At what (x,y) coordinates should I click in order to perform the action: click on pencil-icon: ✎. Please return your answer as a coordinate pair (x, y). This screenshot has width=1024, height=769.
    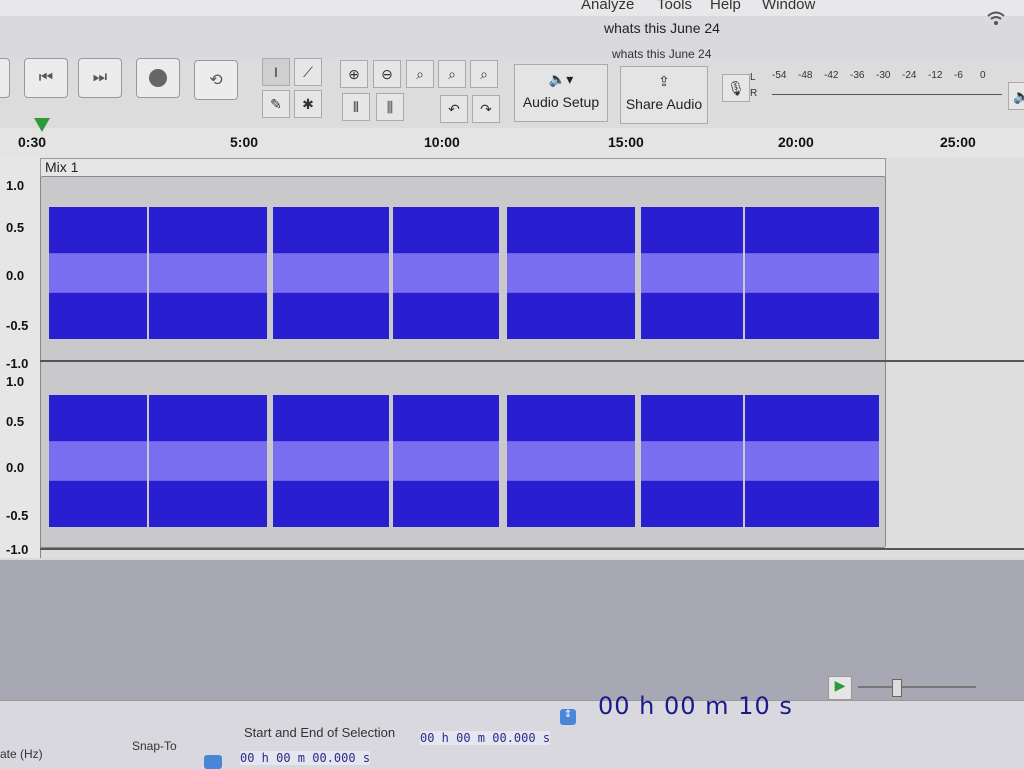
    Looking at the image, I should click on (276, 103).